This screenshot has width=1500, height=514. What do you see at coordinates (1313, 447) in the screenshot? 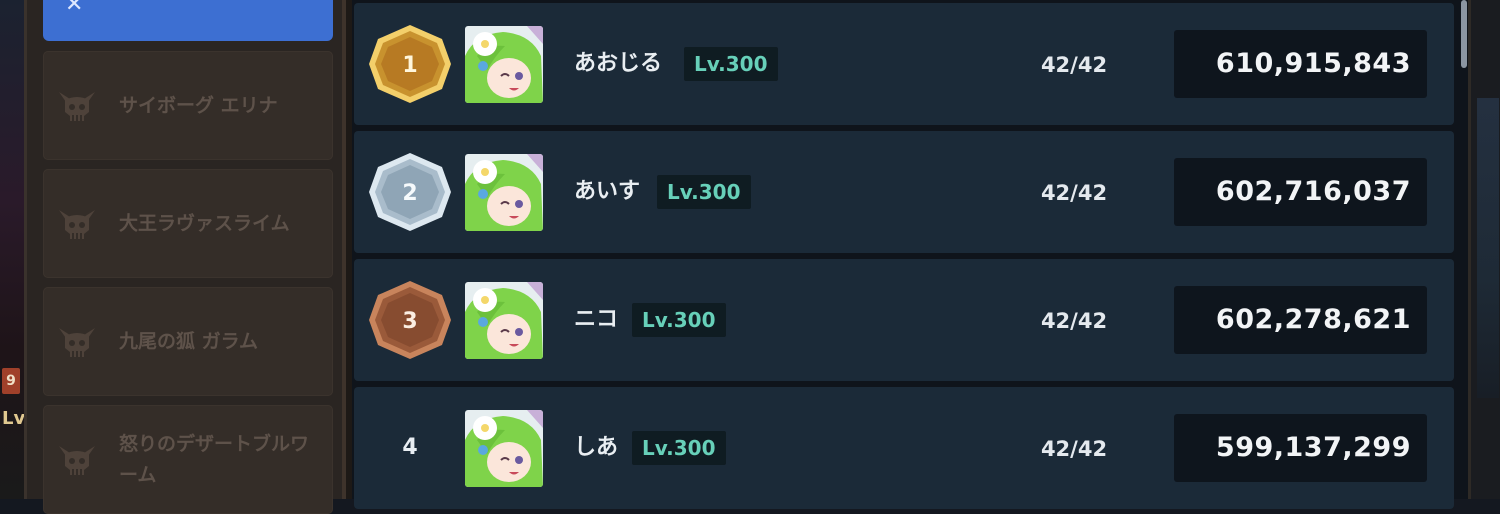
I see `player-score: 599,137,299` at bounding box center [1313, 447].